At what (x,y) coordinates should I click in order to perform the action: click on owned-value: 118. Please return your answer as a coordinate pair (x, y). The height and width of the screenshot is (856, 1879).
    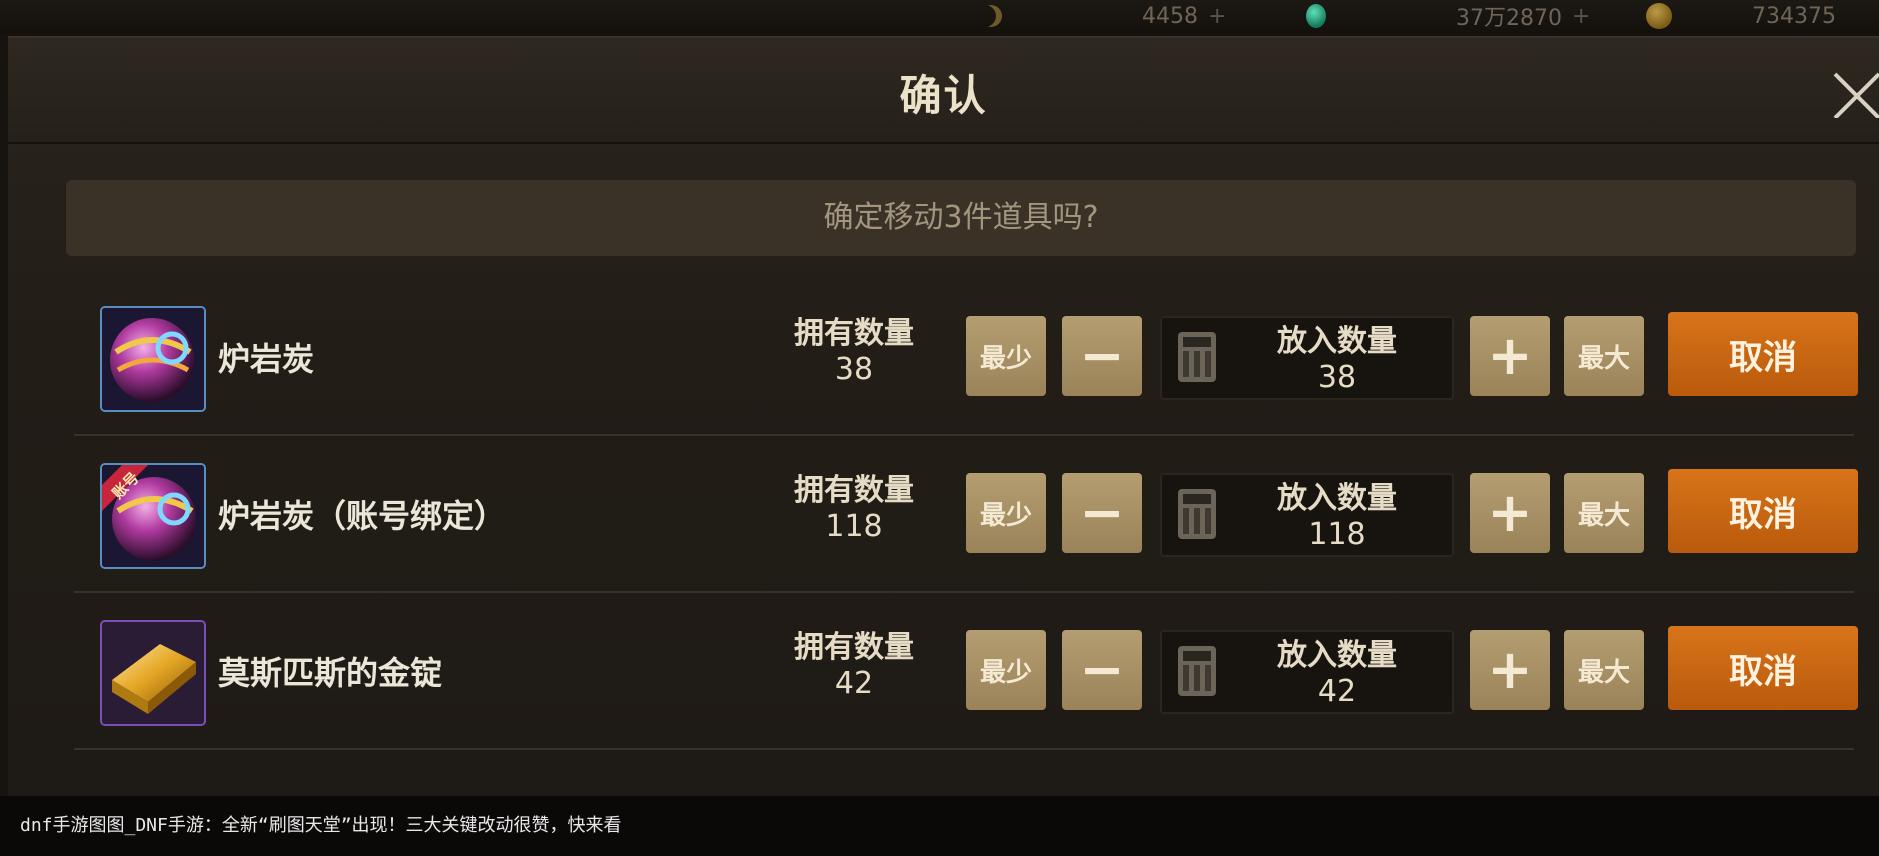
    Looking at the image, I should click on (854, 526).